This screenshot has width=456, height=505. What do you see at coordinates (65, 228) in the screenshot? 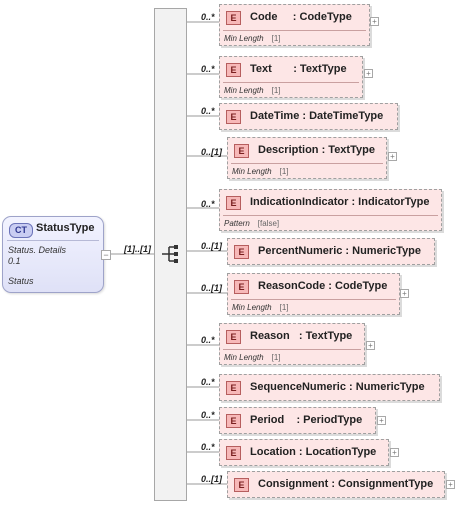
I see `complex-type-name: StatusType` at bounding box center [65, 228].